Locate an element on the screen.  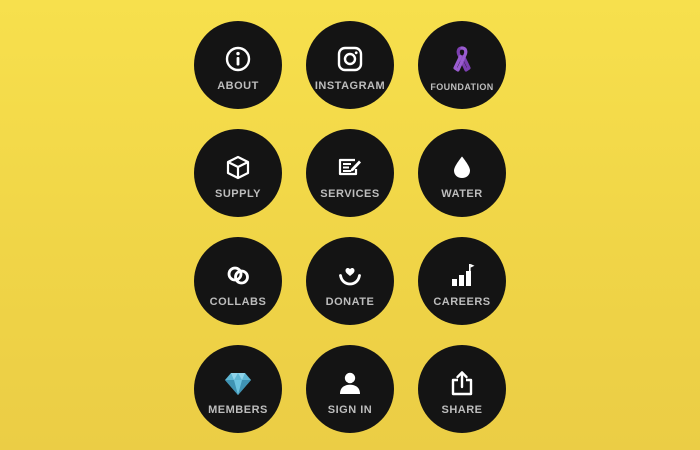
instagram-label: INSTAGRAM is located at coordinates (350, 86).